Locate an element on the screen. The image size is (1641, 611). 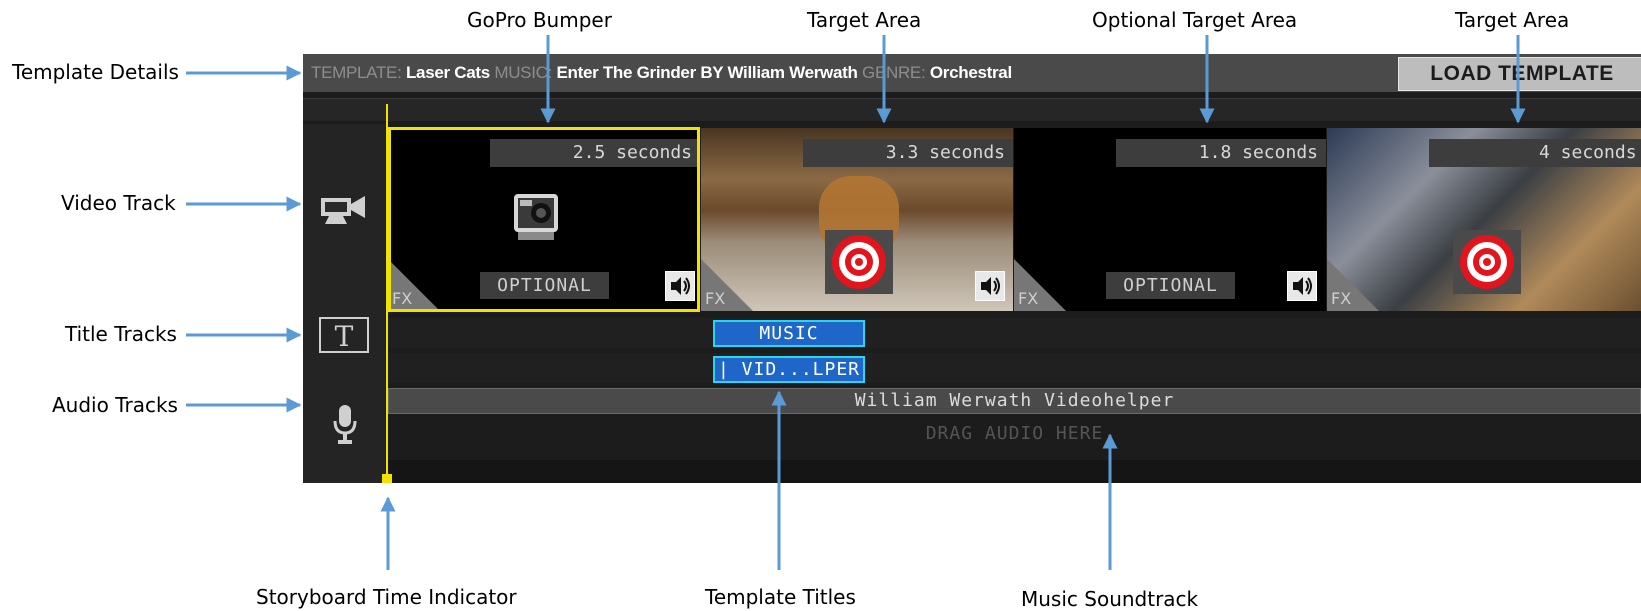
title-chip-music: MUSIC is located at coordinates (789, 333).